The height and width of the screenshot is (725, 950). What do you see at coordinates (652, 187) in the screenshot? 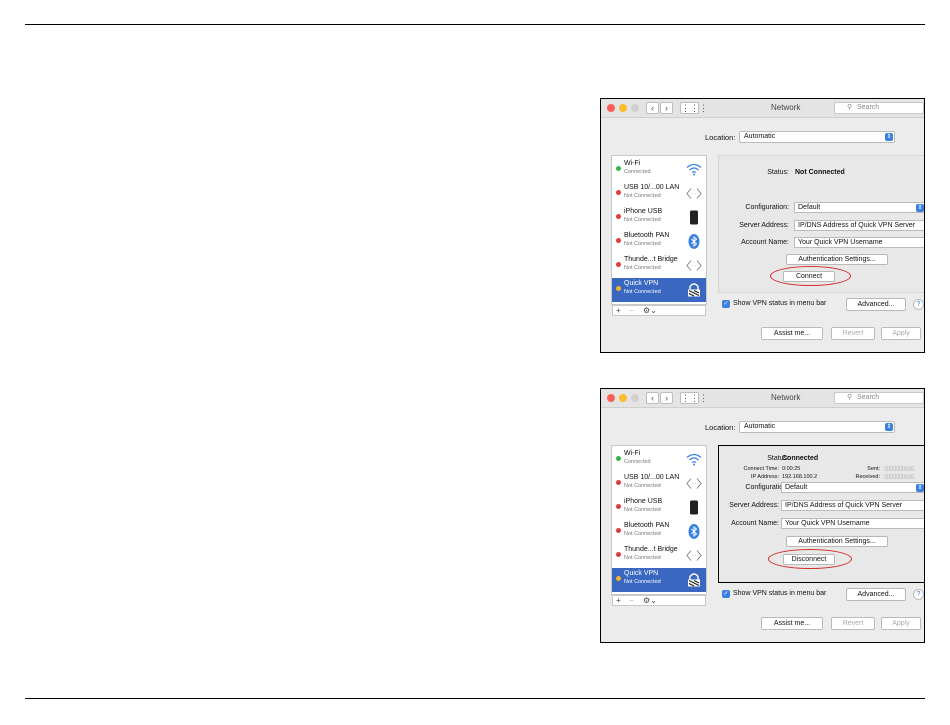
I see `service-name: USB 10/...00 LAN` at bounding box center [652, 187].